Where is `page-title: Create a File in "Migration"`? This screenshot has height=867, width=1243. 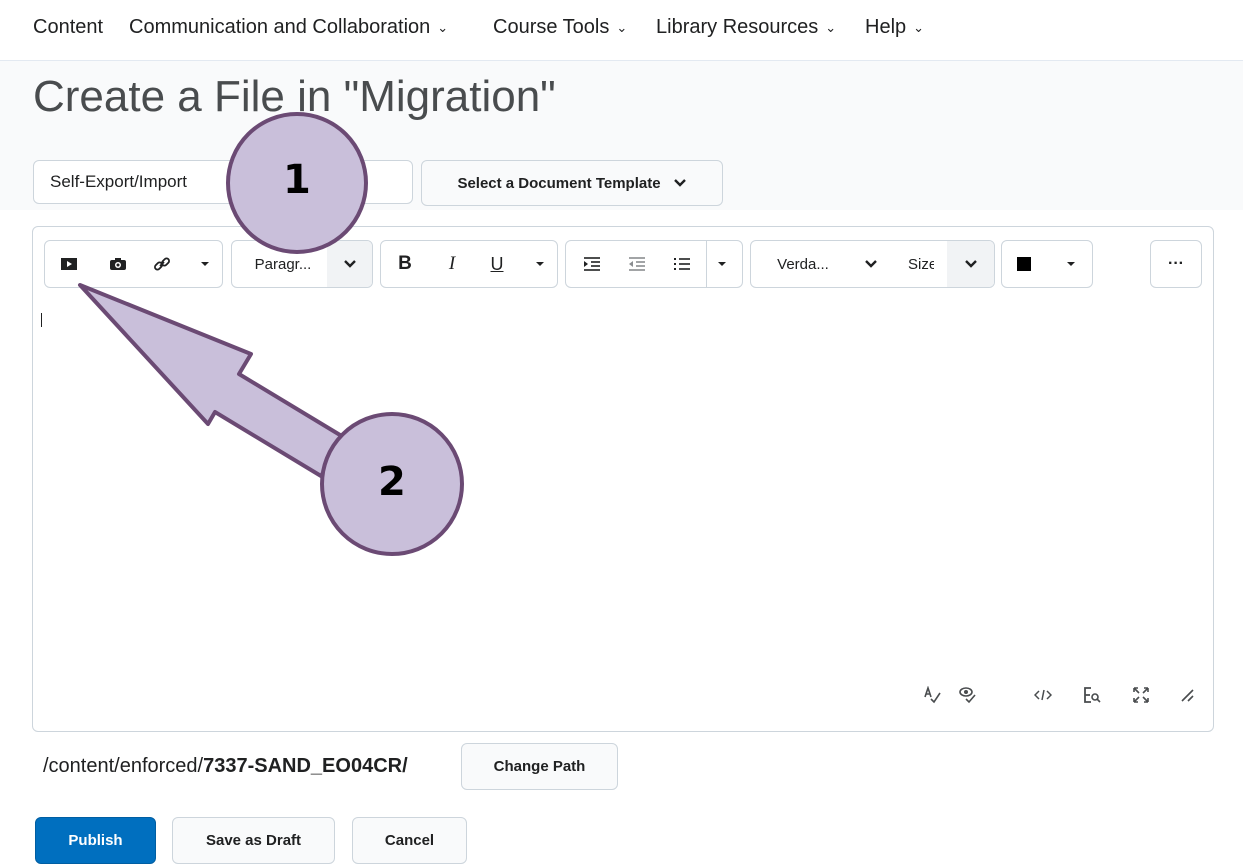
page-title: Create a File in "Migration" is located at coordinates (294, 96).